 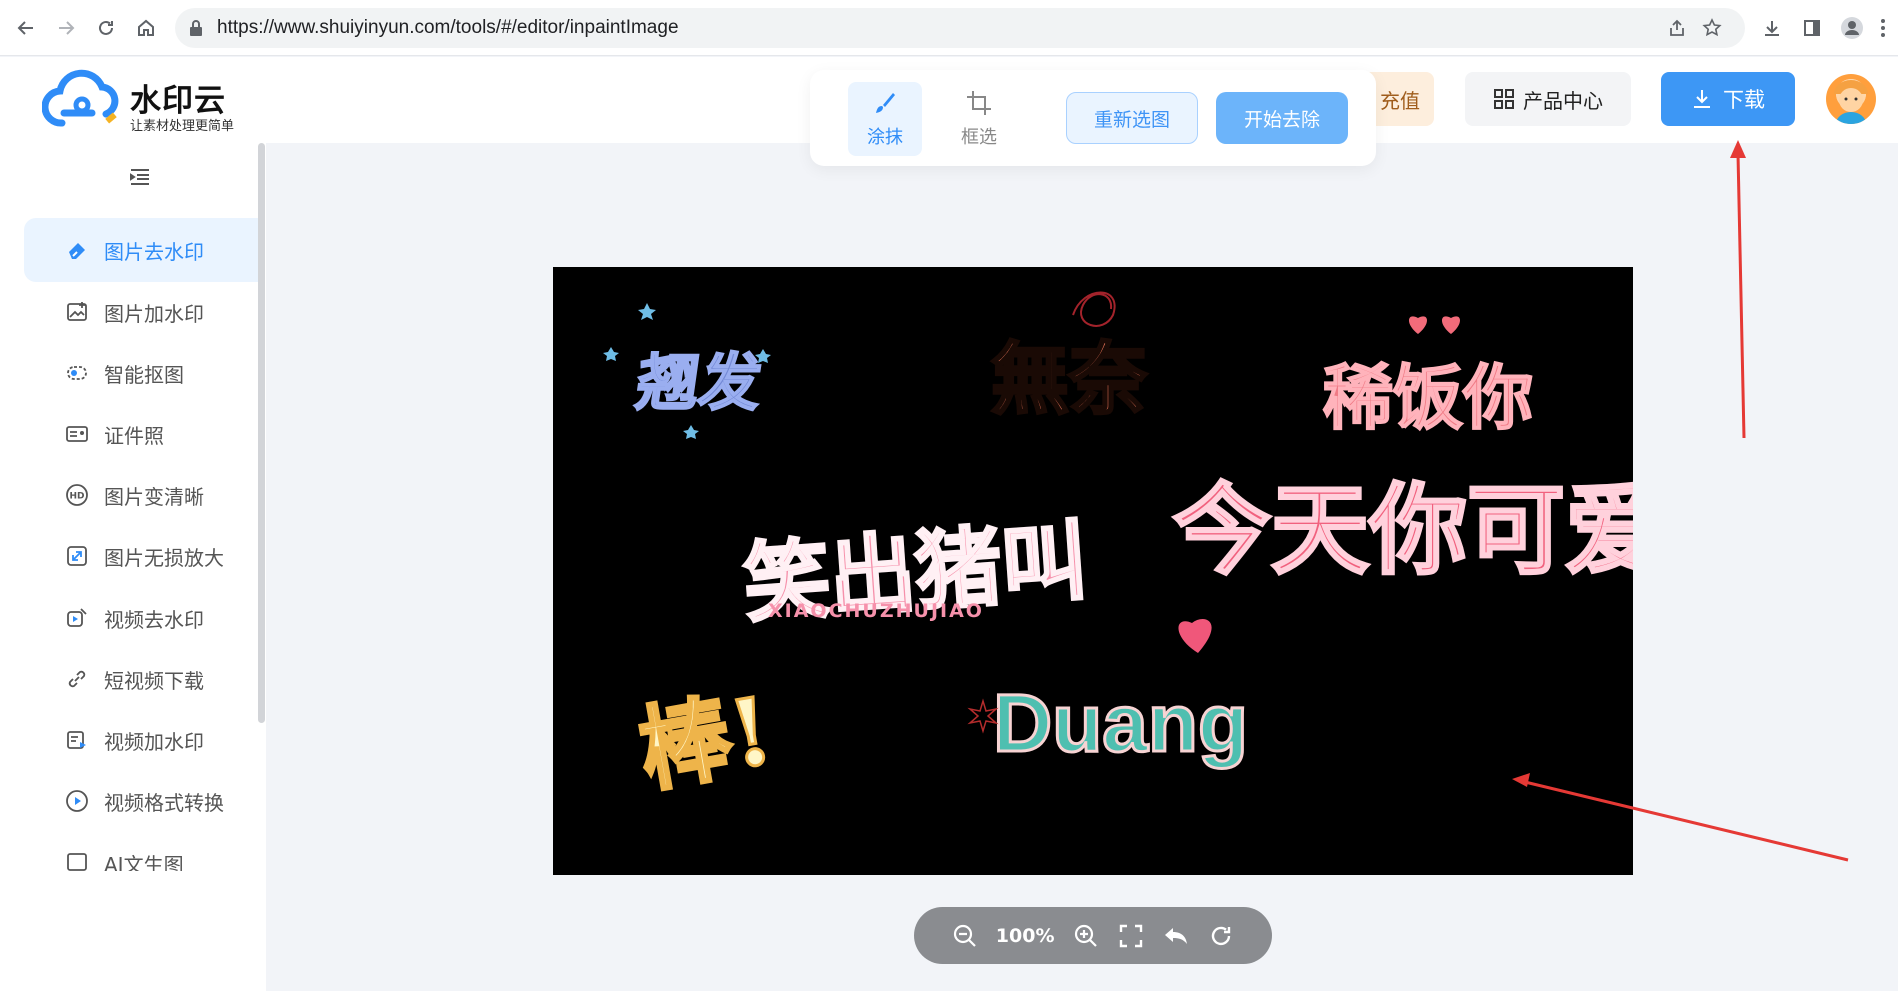 What do you see at coordinates (77, 373) in the screenshot?
I see `cutout-icon` at bounding box center [77, 373].